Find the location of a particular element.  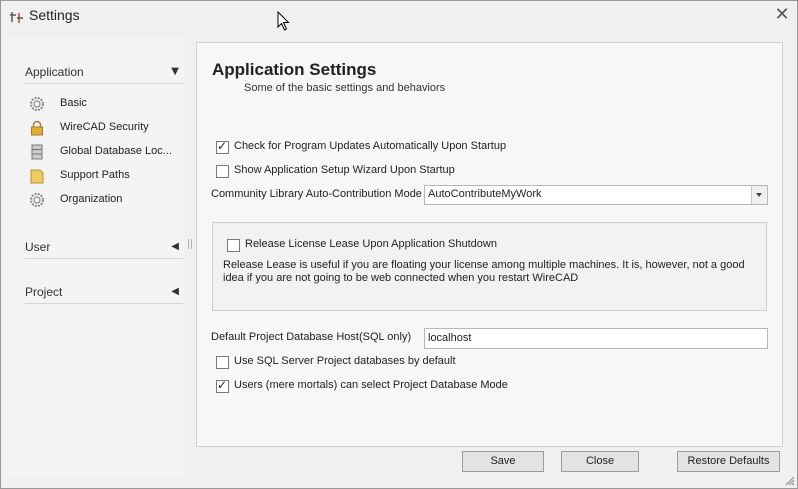

database-icon is located at coordinates (37, 152).